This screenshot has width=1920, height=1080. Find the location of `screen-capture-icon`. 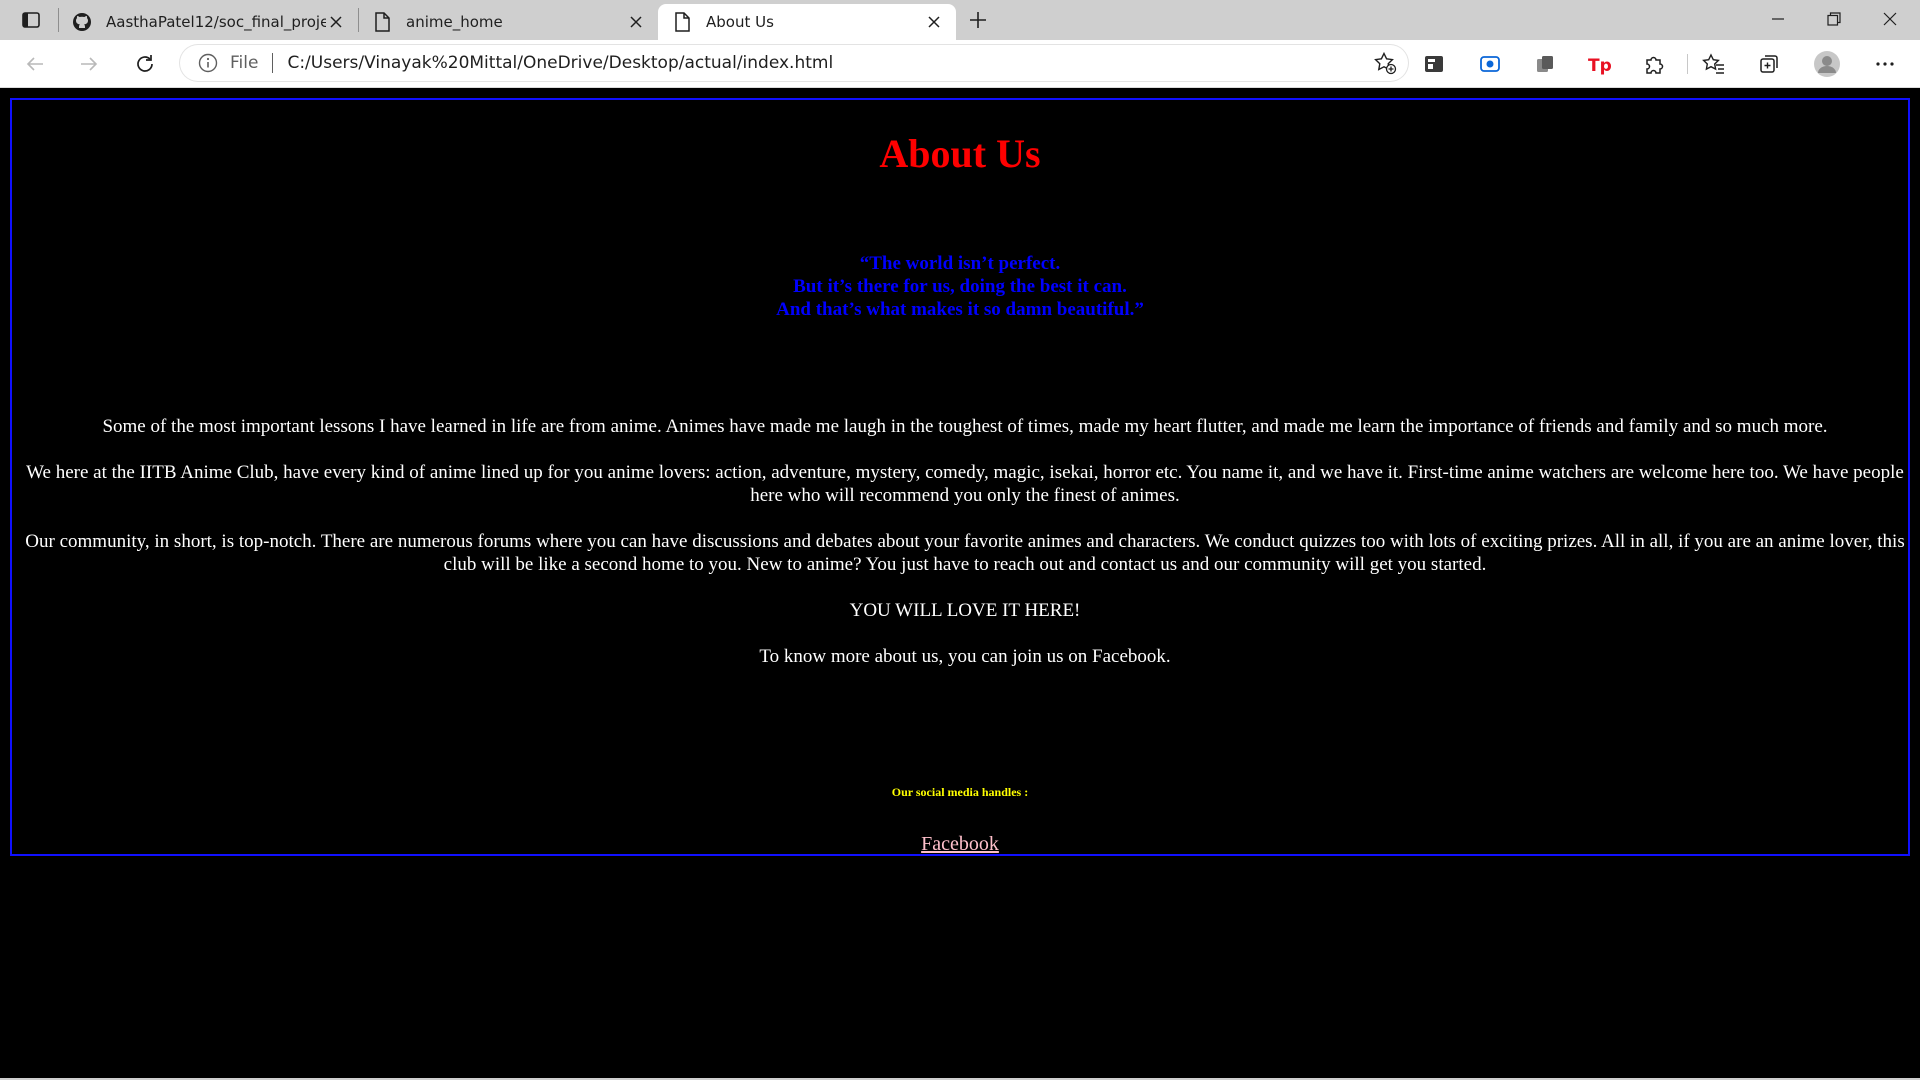

screen-capture-icon is located at coordinates (1490, 64).